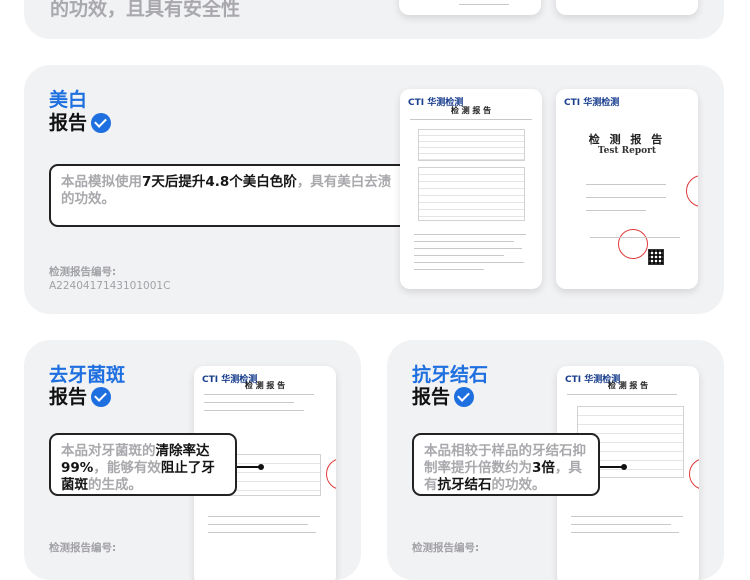  Describe the element at coordinates (656, 257) in the screenshot. I see `qr-code-icon` at that location.